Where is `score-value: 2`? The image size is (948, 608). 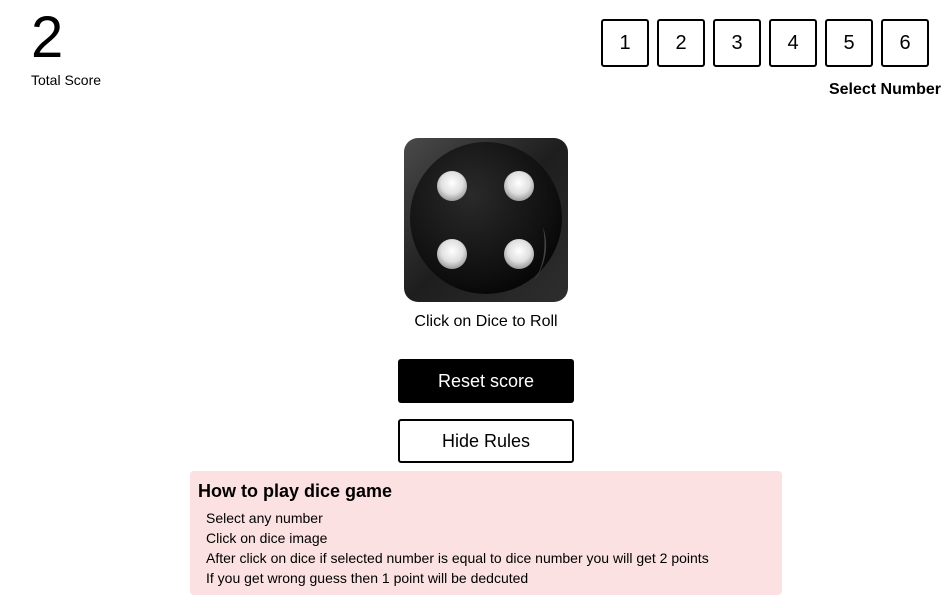
score-value: 2 is located at coordinates (47, 37).